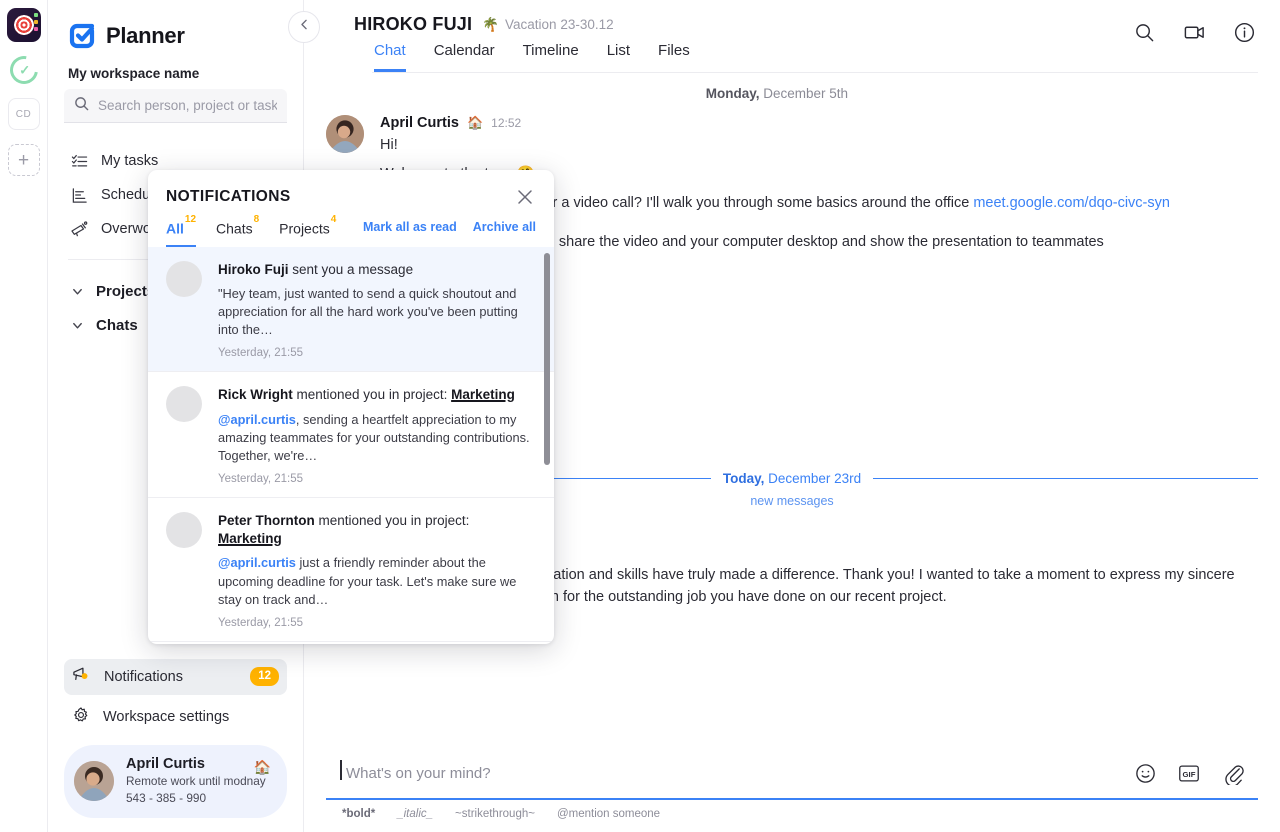 This screenshot has width=1280, height=832. What do you see at coordinates (377, 270) in the screenshot?
I see `notification-headline: Hiroko Fuji sent you a message` at bounding box center [377, 270].